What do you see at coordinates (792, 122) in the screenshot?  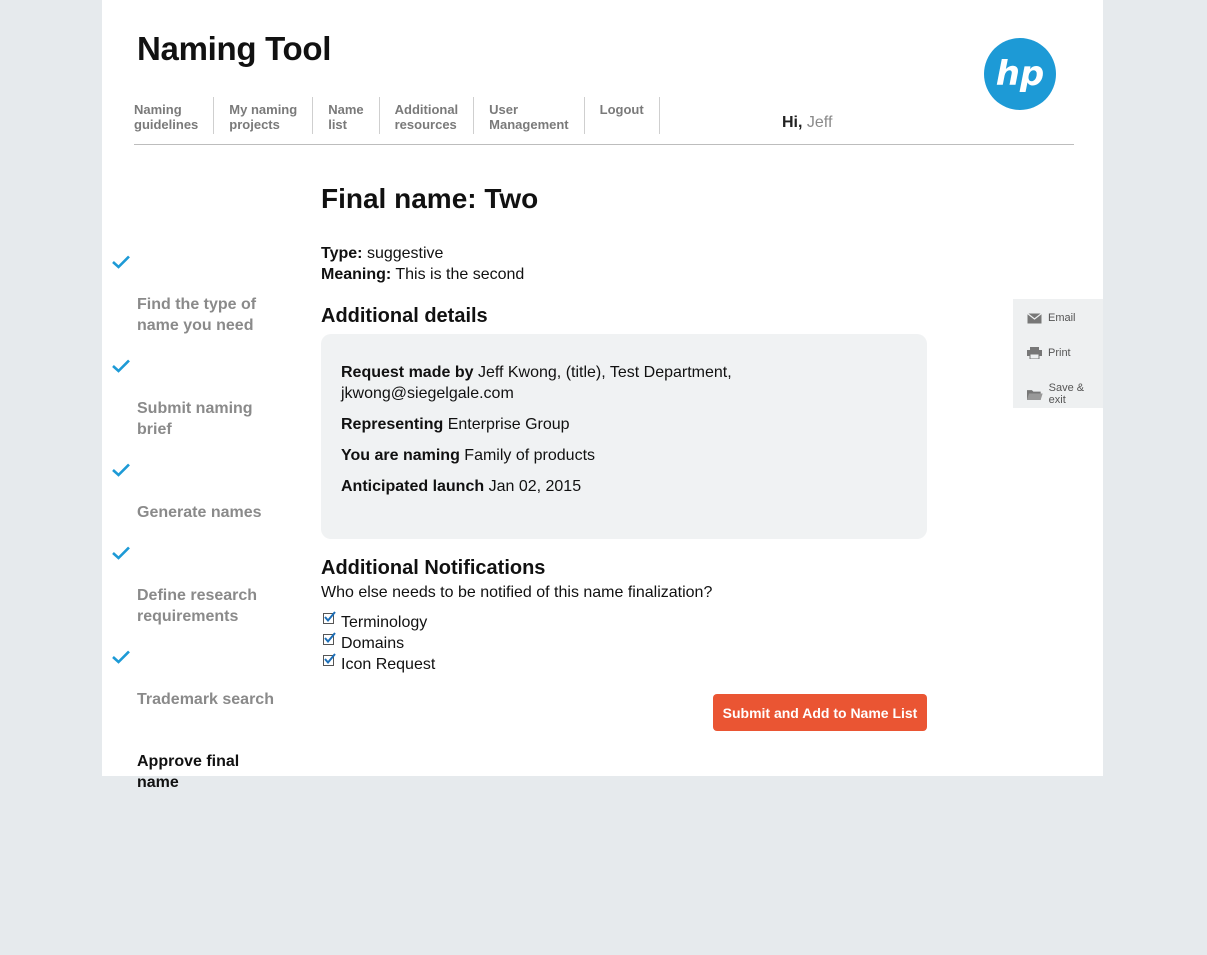 I see `greeting-prefix: Hi,` at bounding box center [792, 122].